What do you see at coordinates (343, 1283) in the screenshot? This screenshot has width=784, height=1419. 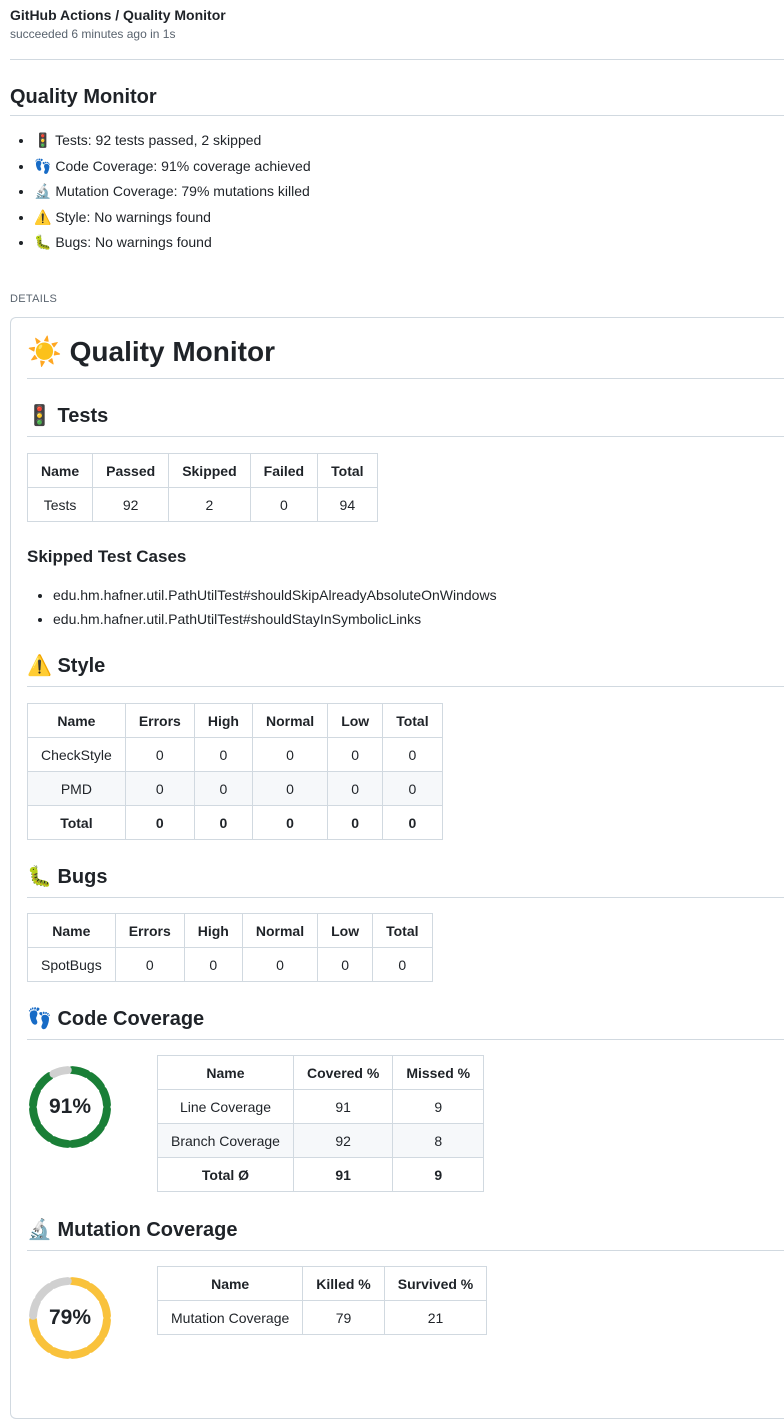 I see `column-header: Killed %` at bounding box center [343, 1283].